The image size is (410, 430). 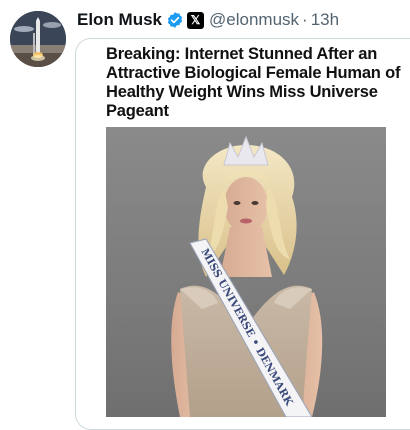 I want to click on avatar, so click(x=38, y=39).